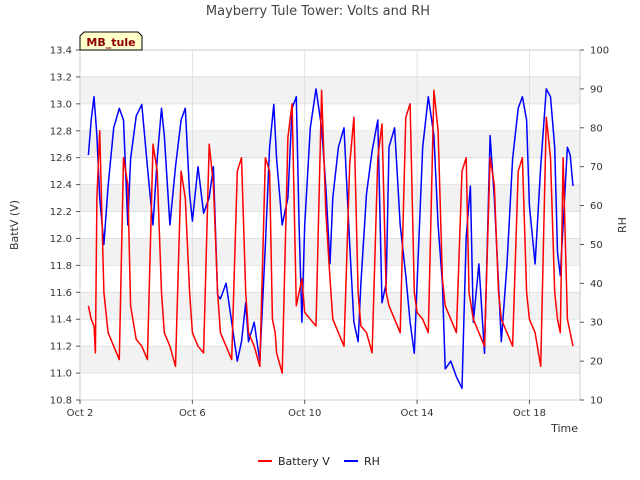 This screenshot has height=480, width=640. Describe the element at coordinates (596, 323) in the screenshot. I see `y-right-tick-label: 30` at that location.